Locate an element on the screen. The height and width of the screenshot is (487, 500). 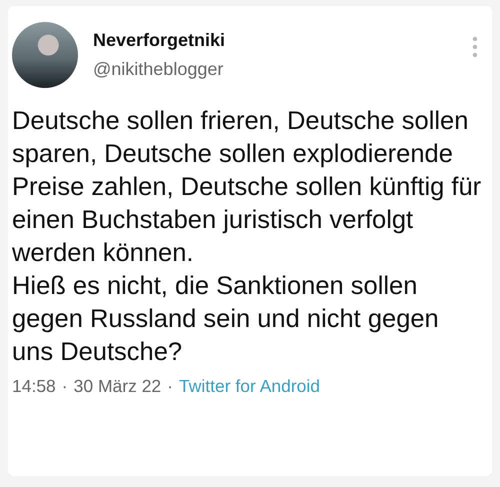
tweet-time: 14:58 is located at coordinates (34, 386).